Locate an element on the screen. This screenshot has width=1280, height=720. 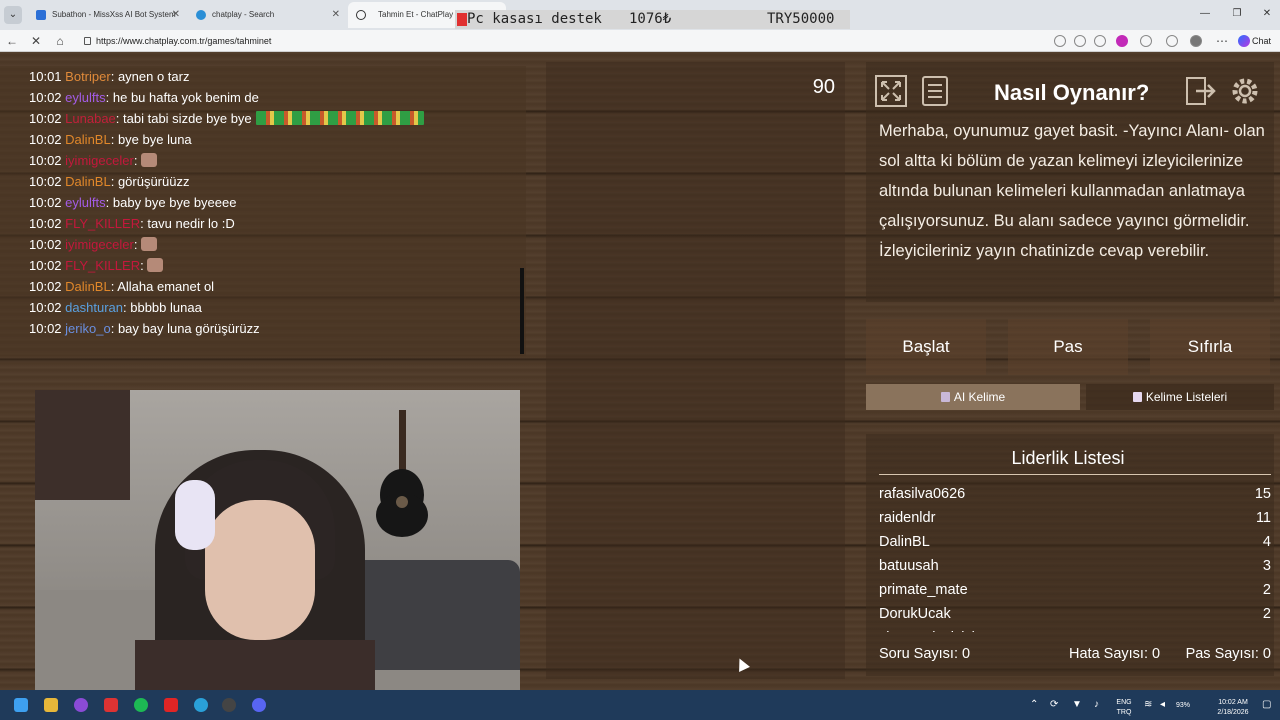
error-count: Hata Sayısı: 0 is located at coordinates (1115, 654).